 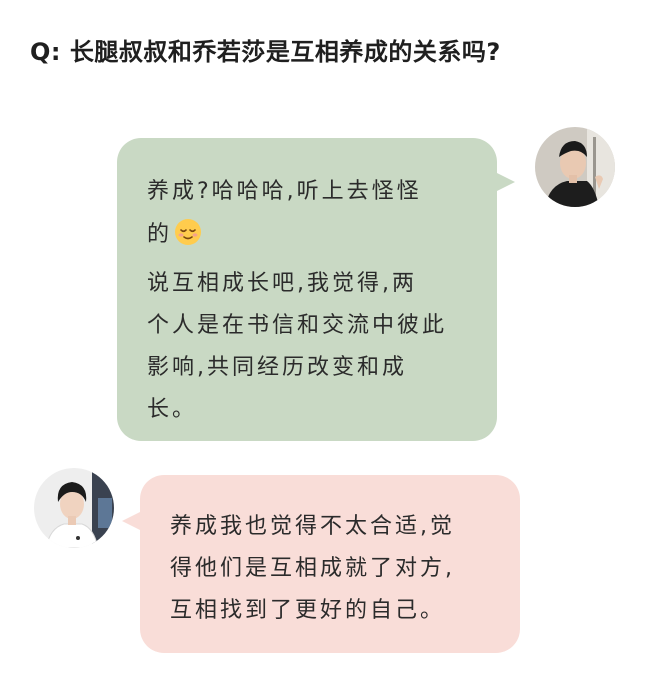 What do you see at coordinates (312, 568) in the screenshot?
I see `message-line: 得他们是互相成就了对方,` at bounding box center [312, 568].